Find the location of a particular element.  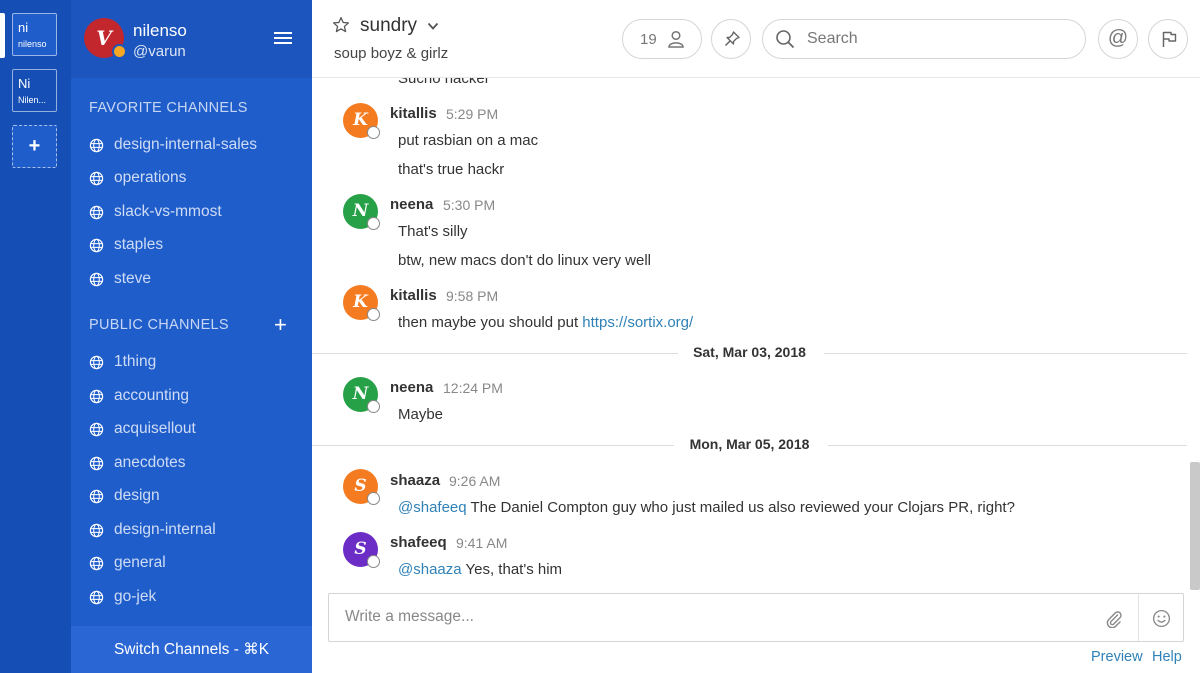

help-link: Help is located at coordinates (1167, 657).